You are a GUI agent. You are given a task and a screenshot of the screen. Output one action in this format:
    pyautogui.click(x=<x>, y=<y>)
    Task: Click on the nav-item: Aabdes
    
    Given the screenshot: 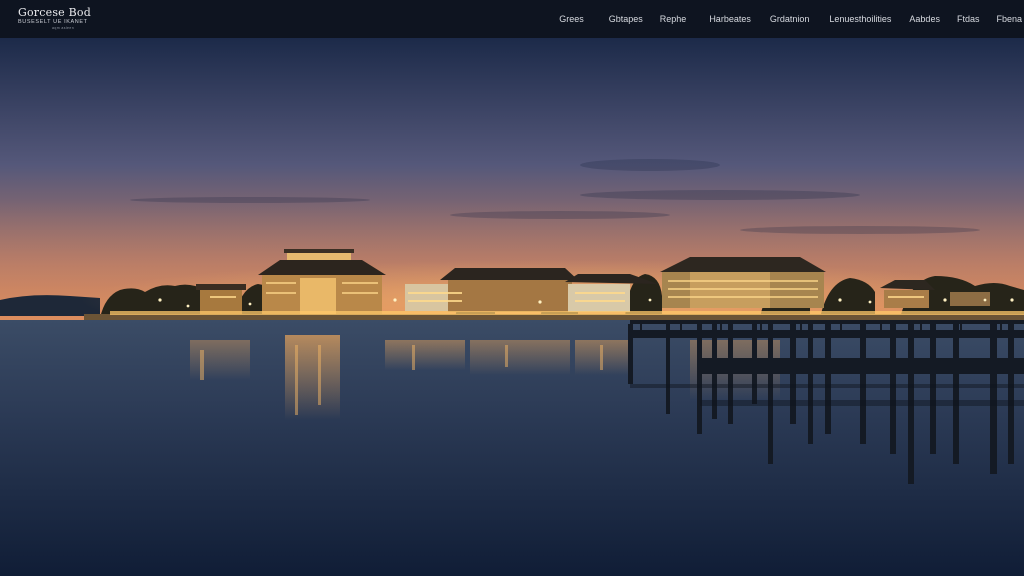 What is the action you would take?
    pyautogui.click(x=924, y=19)
    